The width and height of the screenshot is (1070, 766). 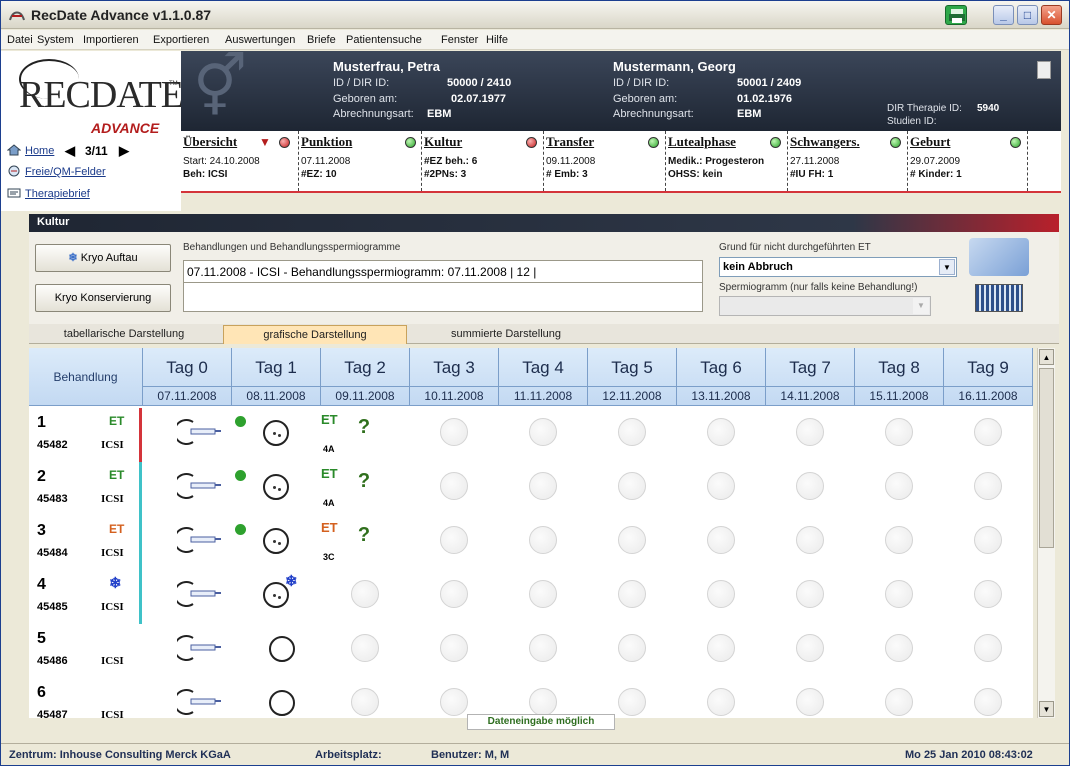 What do you see at coordinates (65, 172) in the screenshot?
I see `freie-qm-felder-link: Freie/QM-Felder` at bounding box center [65, 172].